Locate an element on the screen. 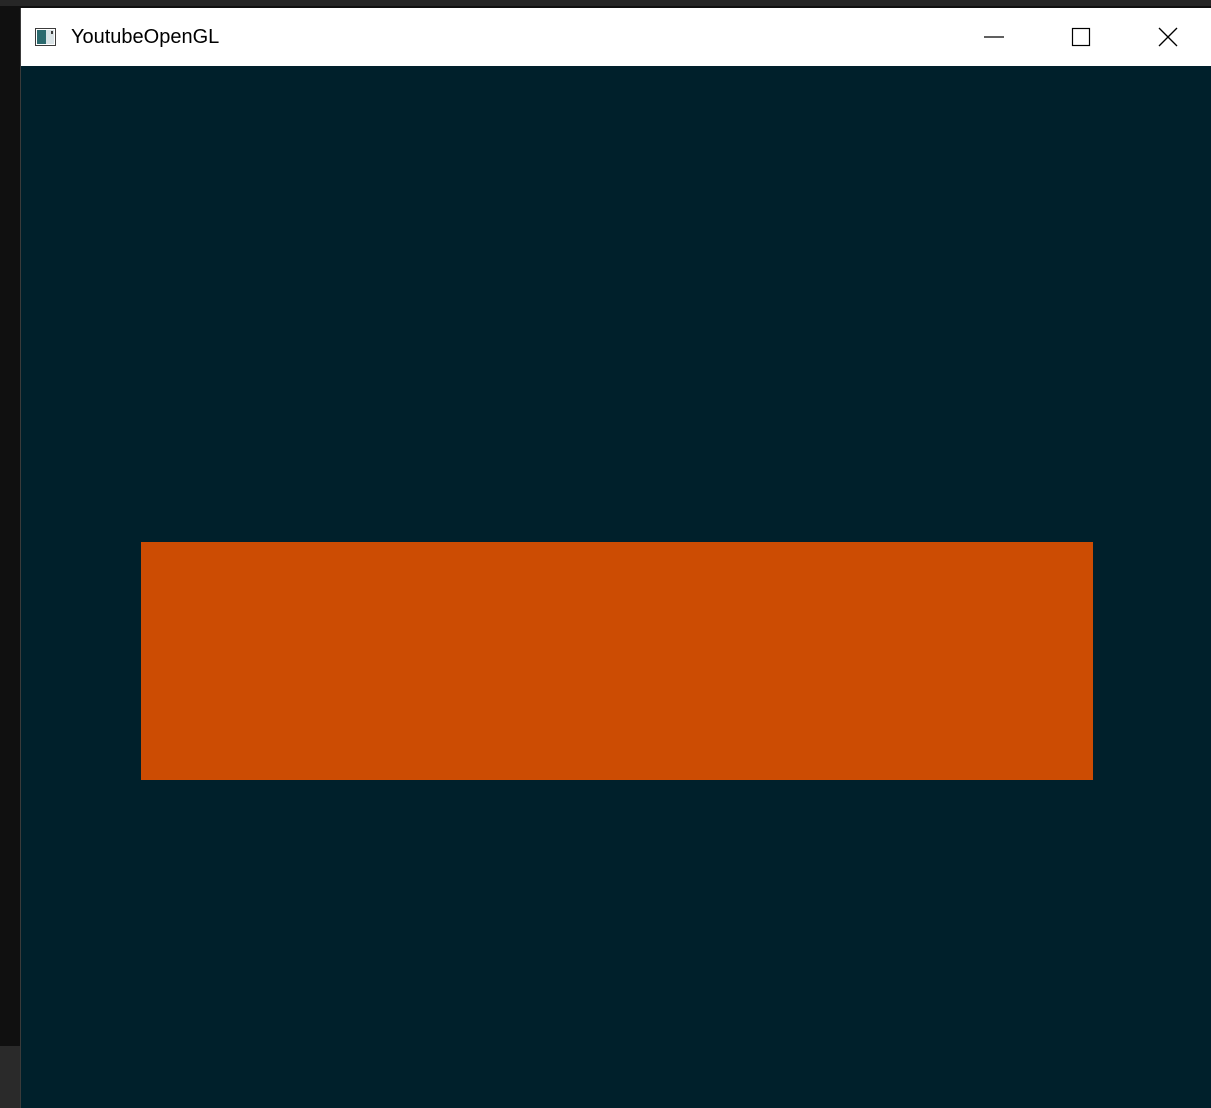 This screenshot has width=1211, height=1108. desktop-left-edge is located at coordinates (10, 1077).